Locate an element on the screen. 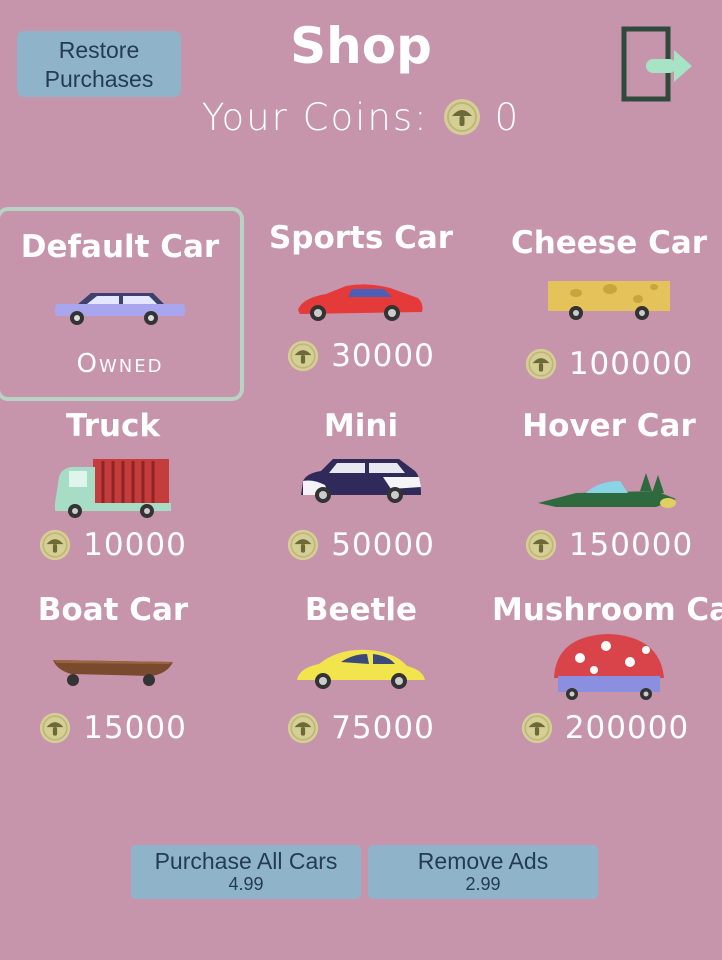 This screenshot has width=722, height=960. car-price-value: 50000 is located at coordinates (383, 545).